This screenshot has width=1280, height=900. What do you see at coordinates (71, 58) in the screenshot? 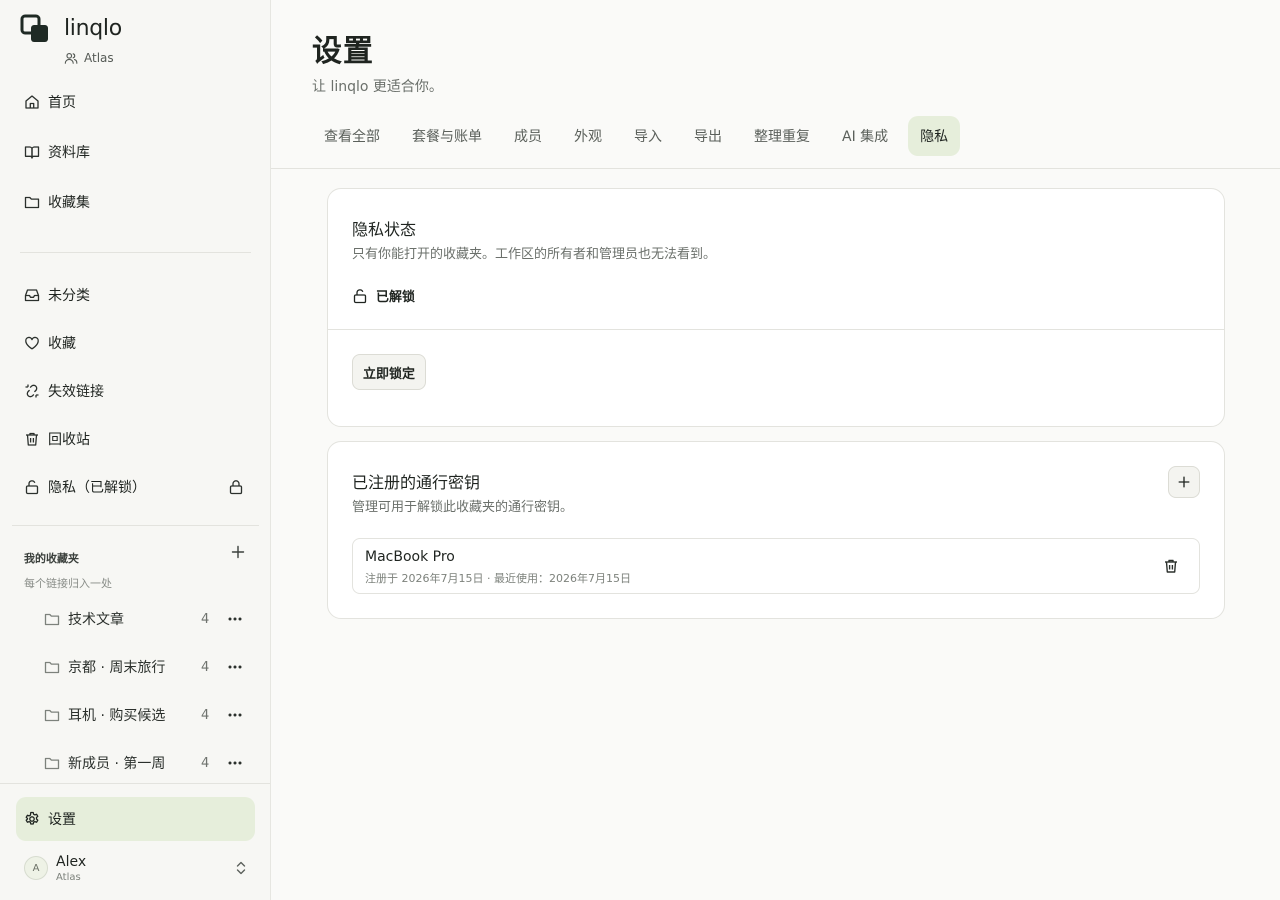
I see `users-icon` at bounding box center [71, 58].